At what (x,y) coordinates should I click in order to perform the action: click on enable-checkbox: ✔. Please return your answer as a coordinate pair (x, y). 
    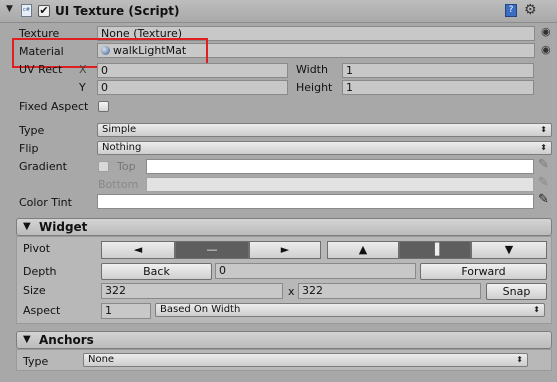
    Looking at the image, I should click on (44, 11).